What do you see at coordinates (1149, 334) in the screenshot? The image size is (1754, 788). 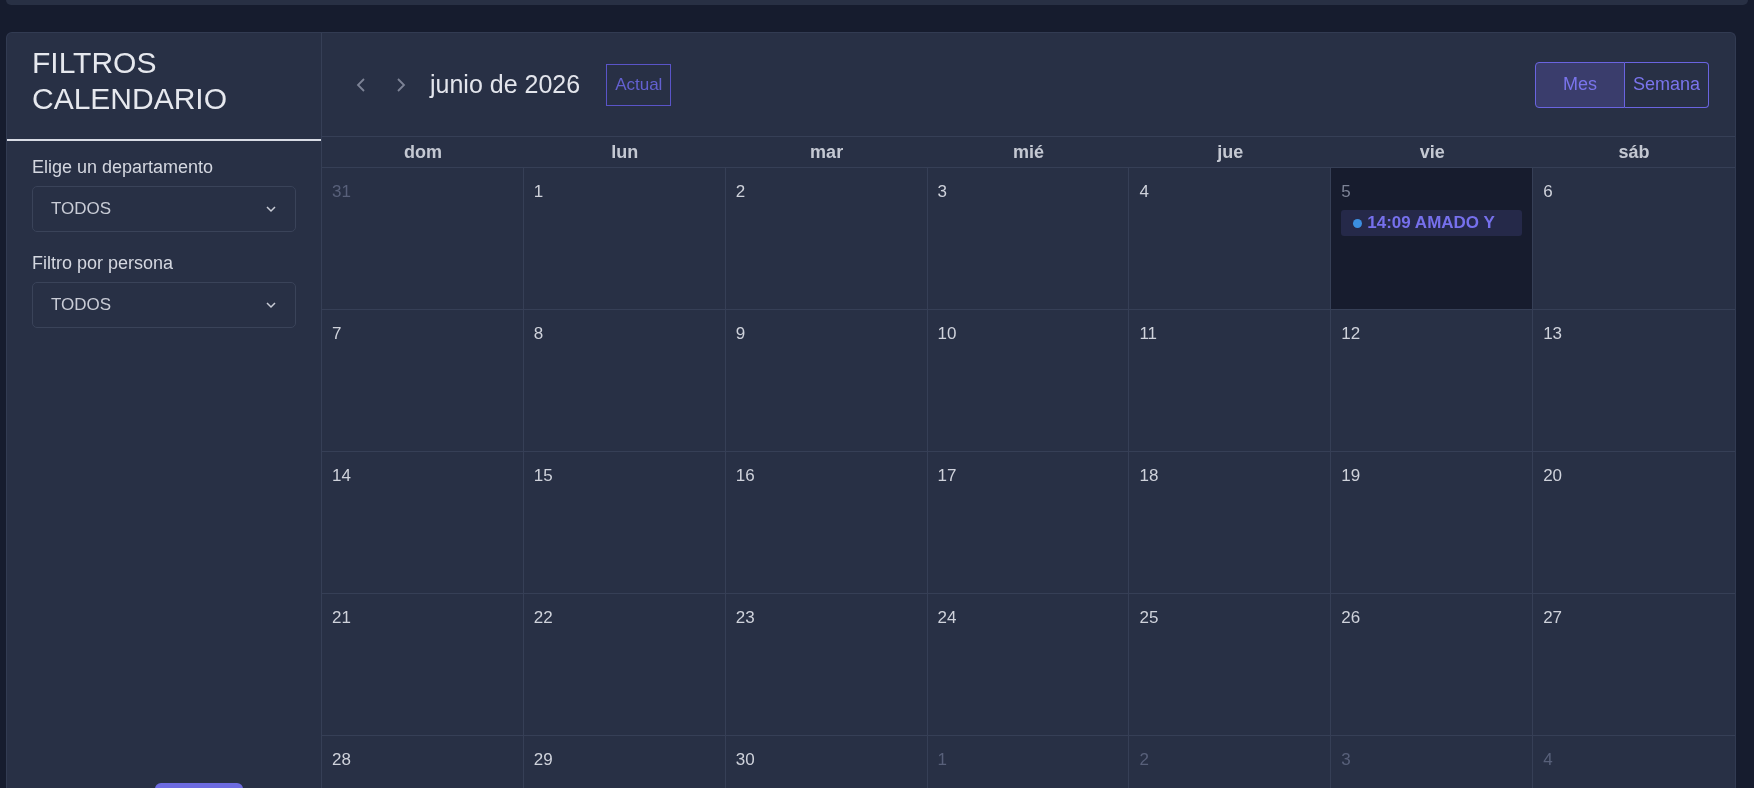 I see `day-number: 11` at bounding box center [1149, 334].